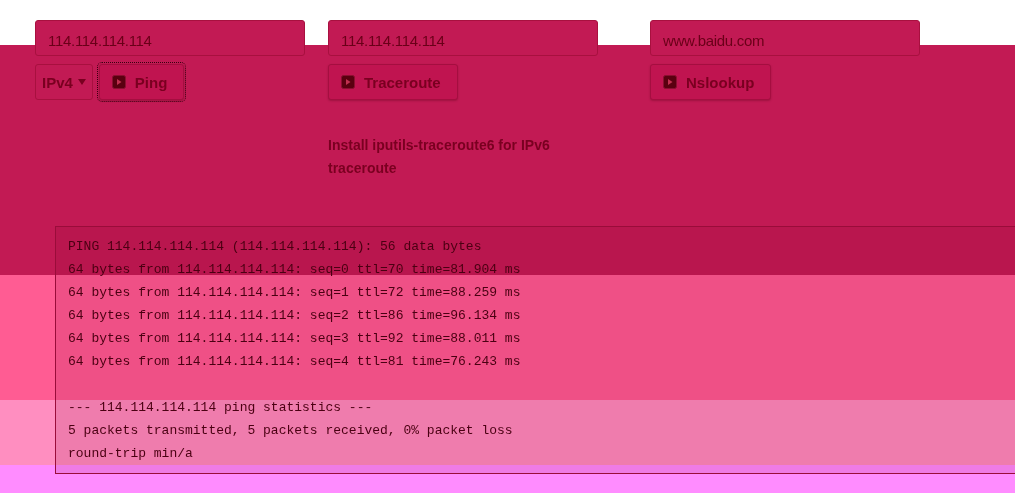 This screenshot has width=1015, height=493. Describe the element at coordinates (295, 362) in the screenshot. I see `output-line: 64 bytes from 114.114.114.114: seq=4 ttl=81 time=76.243 ms` at that location.